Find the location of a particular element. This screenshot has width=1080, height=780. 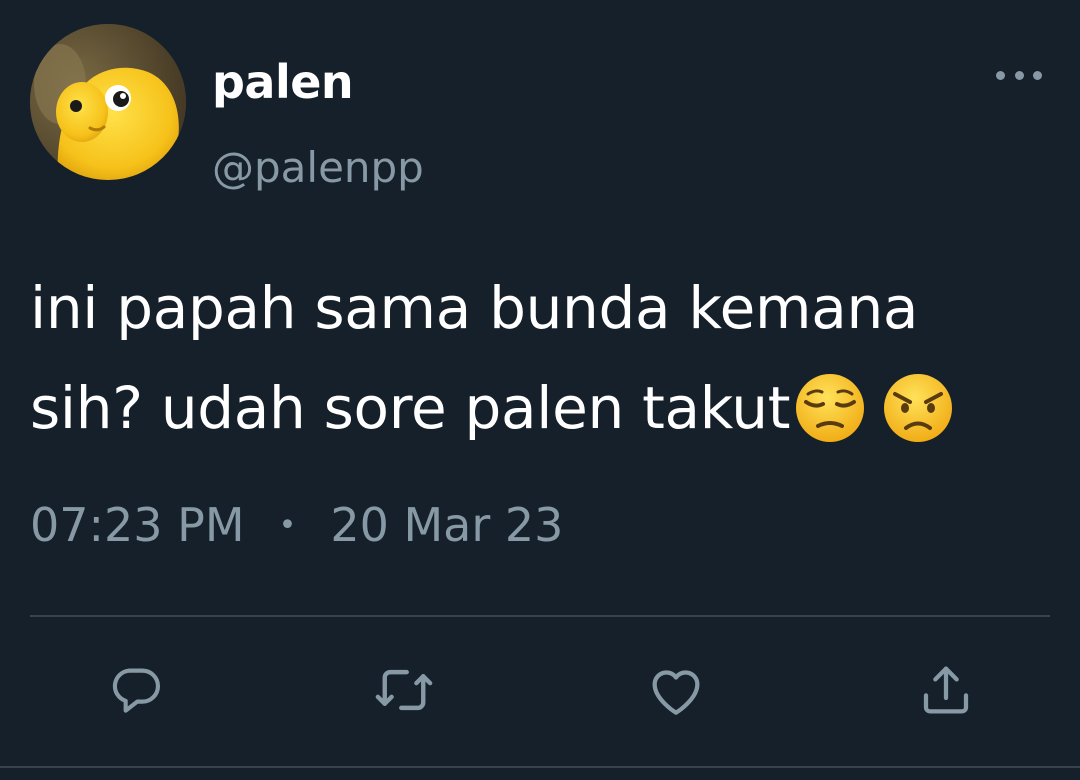

tweet-timestamp: 07:23 PM • 20 Mar 23 is located at coordinates (296, 525).